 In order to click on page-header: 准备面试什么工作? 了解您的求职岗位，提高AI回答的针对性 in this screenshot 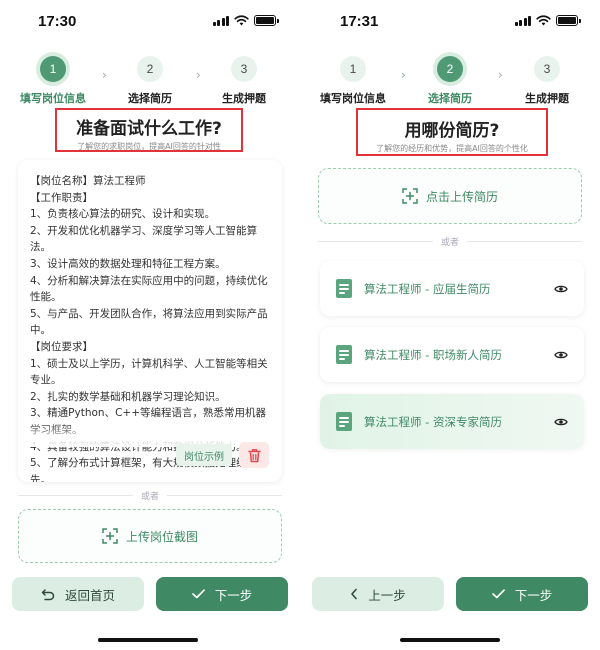, I will do `click(149, 130)`.